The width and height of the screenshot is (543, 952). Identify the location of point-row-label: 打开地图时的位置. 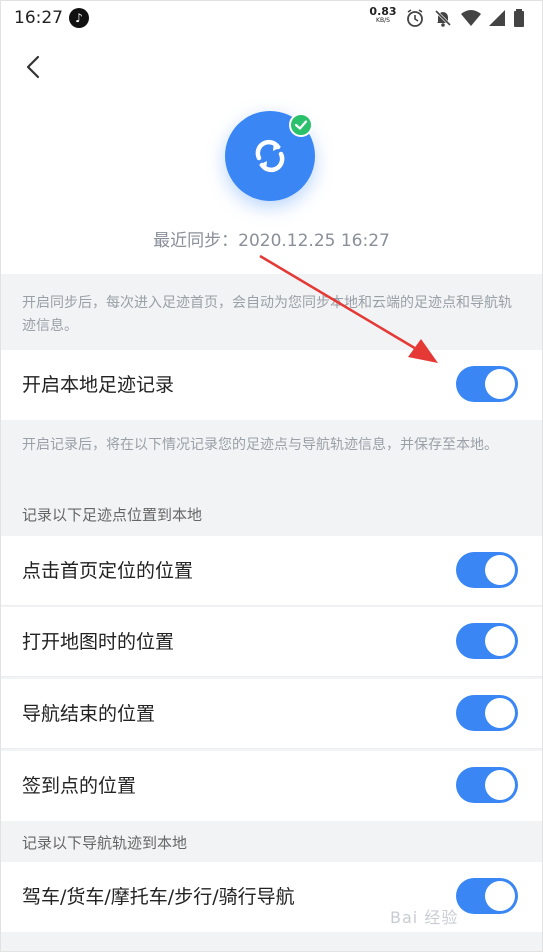
(98, 642).